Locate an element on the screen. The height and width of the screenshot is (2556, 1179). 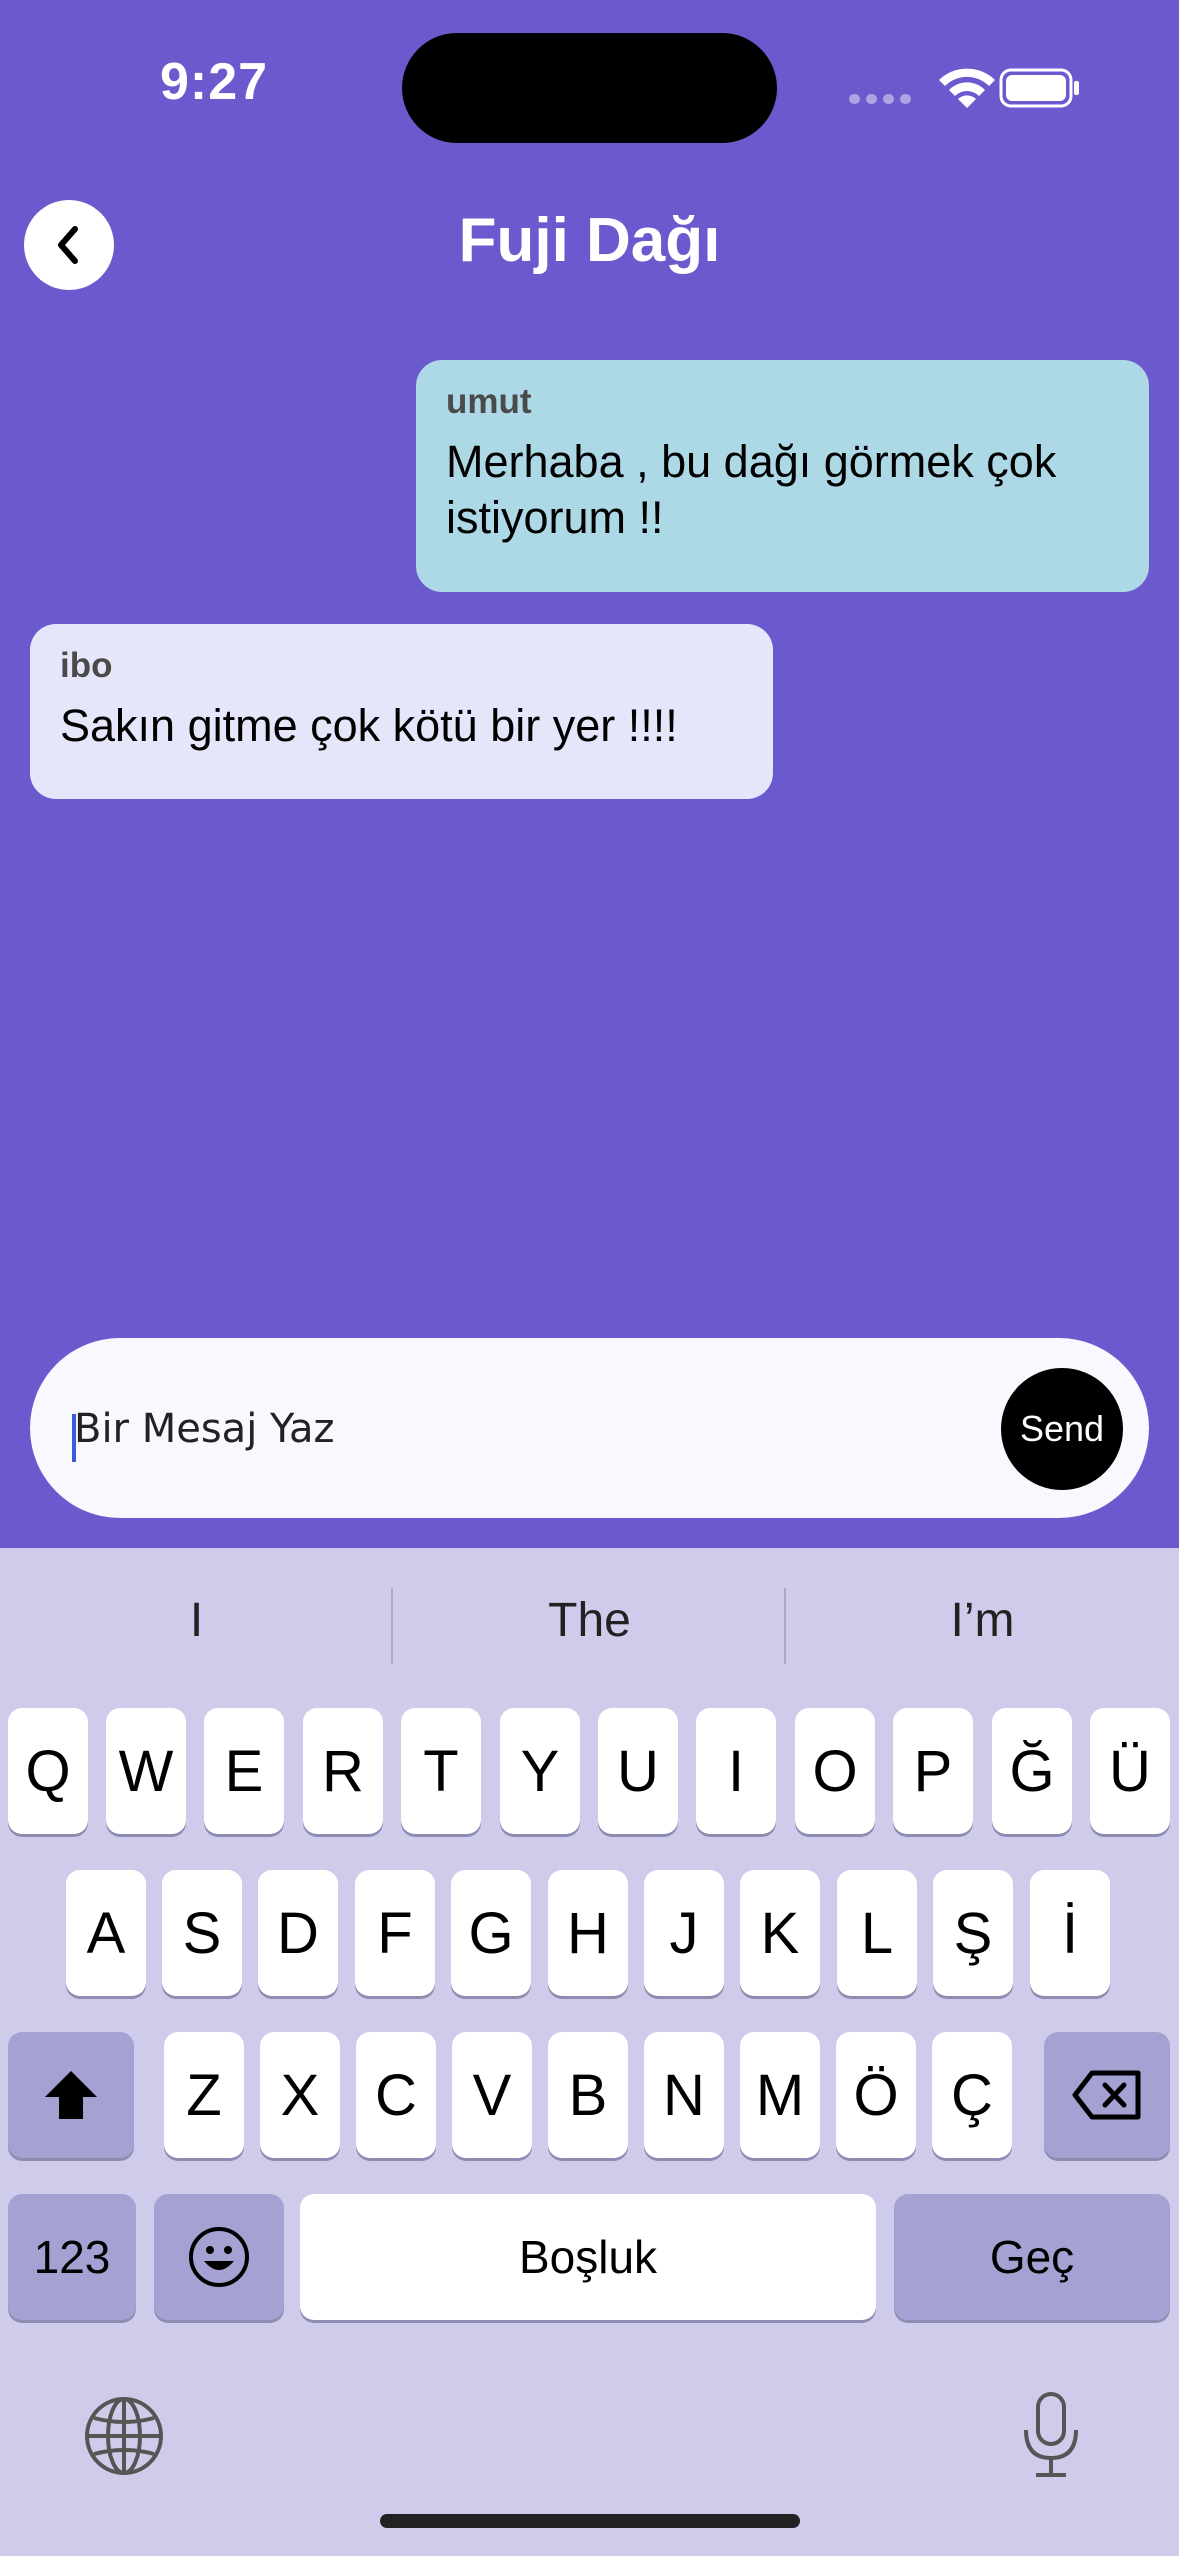
dictation-key is located at coordinates (1051, 2435).